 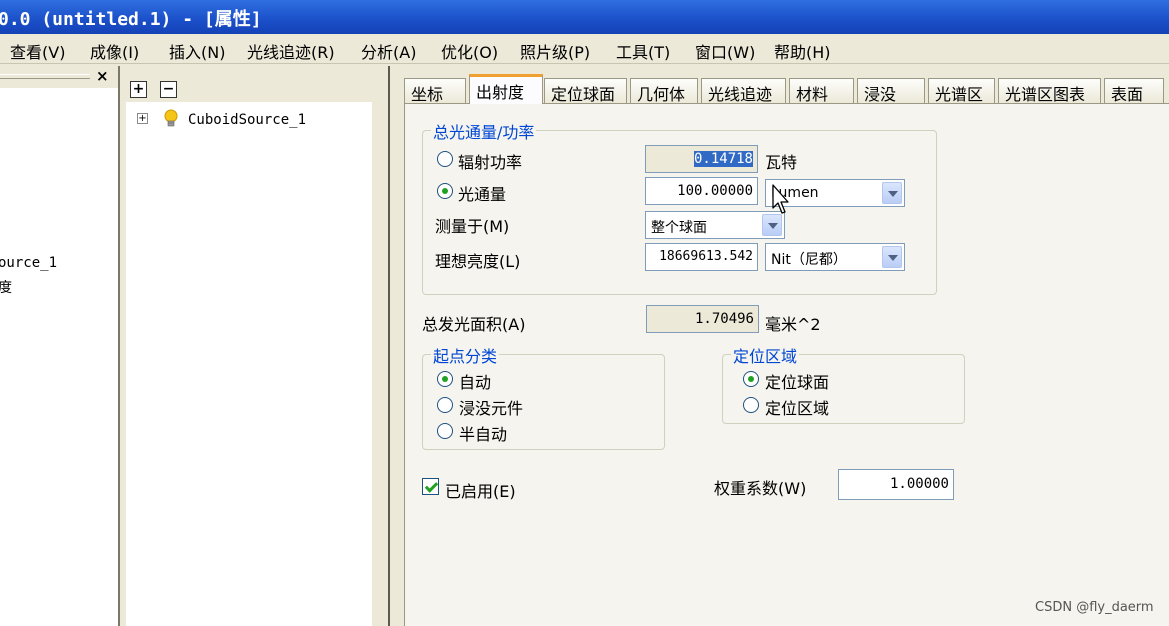 I want to click on radiant-power-radio, so click(x=445, y=159).